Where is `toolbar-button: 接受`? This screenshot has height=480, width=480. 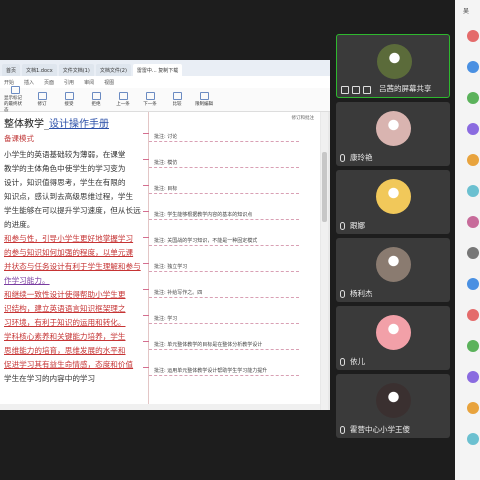 toolbar-button: 接受 is located at coordinates (69, 99).